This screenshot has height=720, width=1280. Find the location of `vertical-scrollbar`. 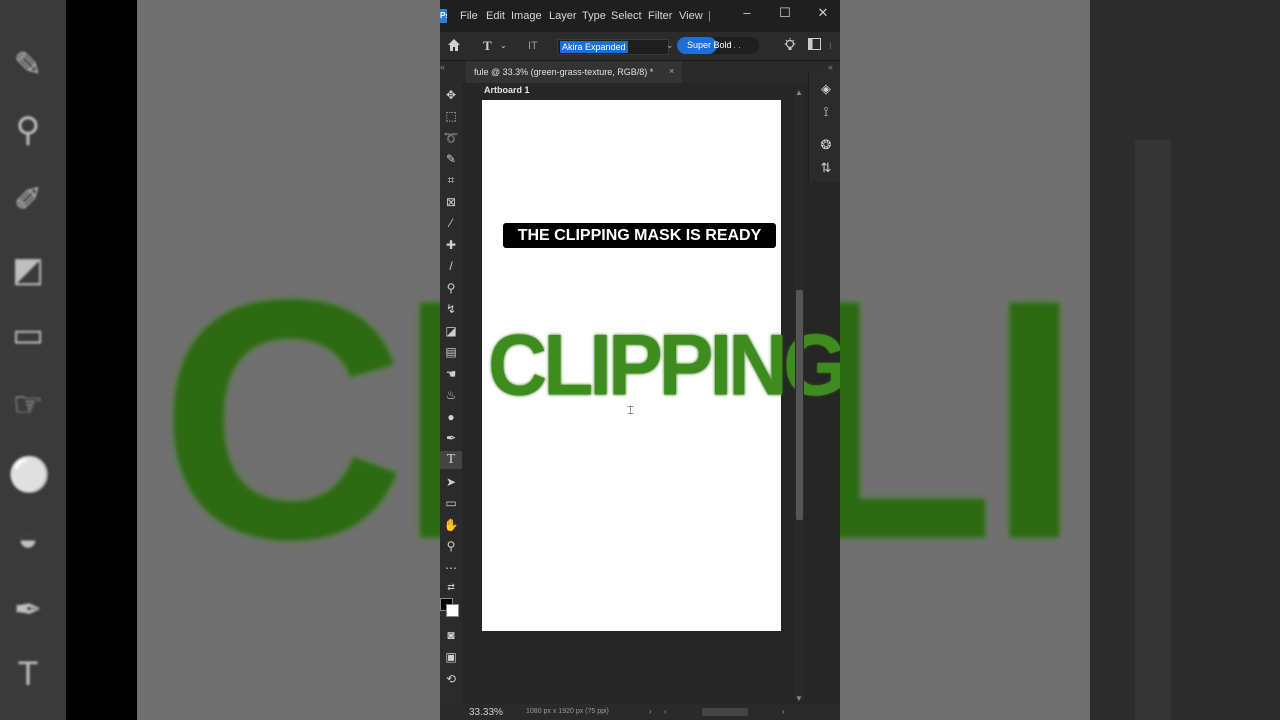

vertical-scrollbar is located at coordinates (799, 395).